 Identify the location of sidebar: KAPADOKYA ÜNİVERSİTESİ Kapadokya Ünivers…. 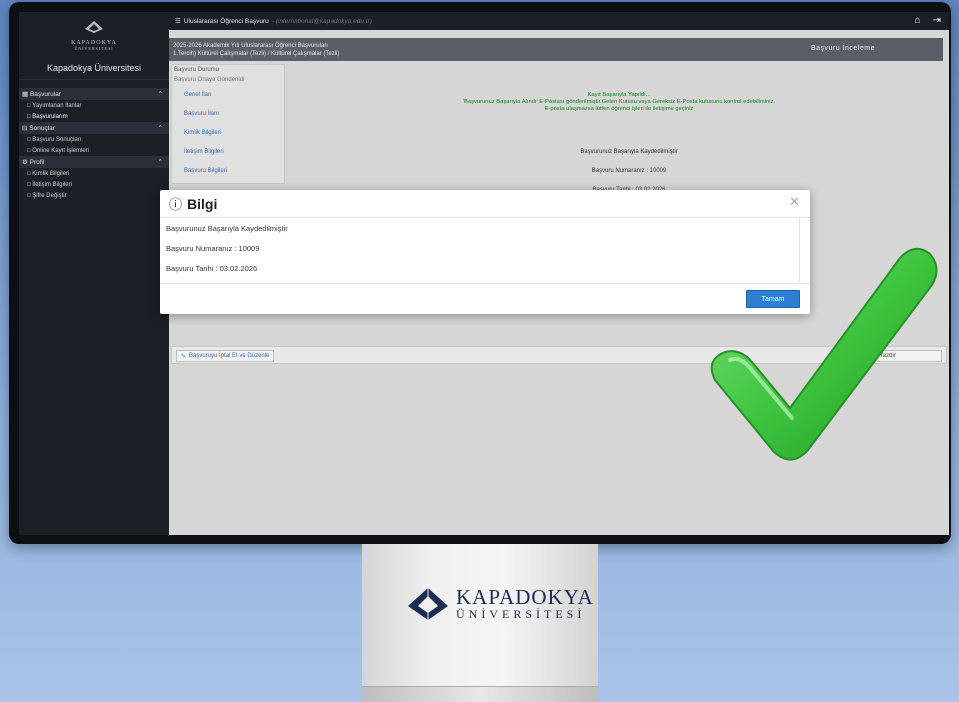
(94, 273).